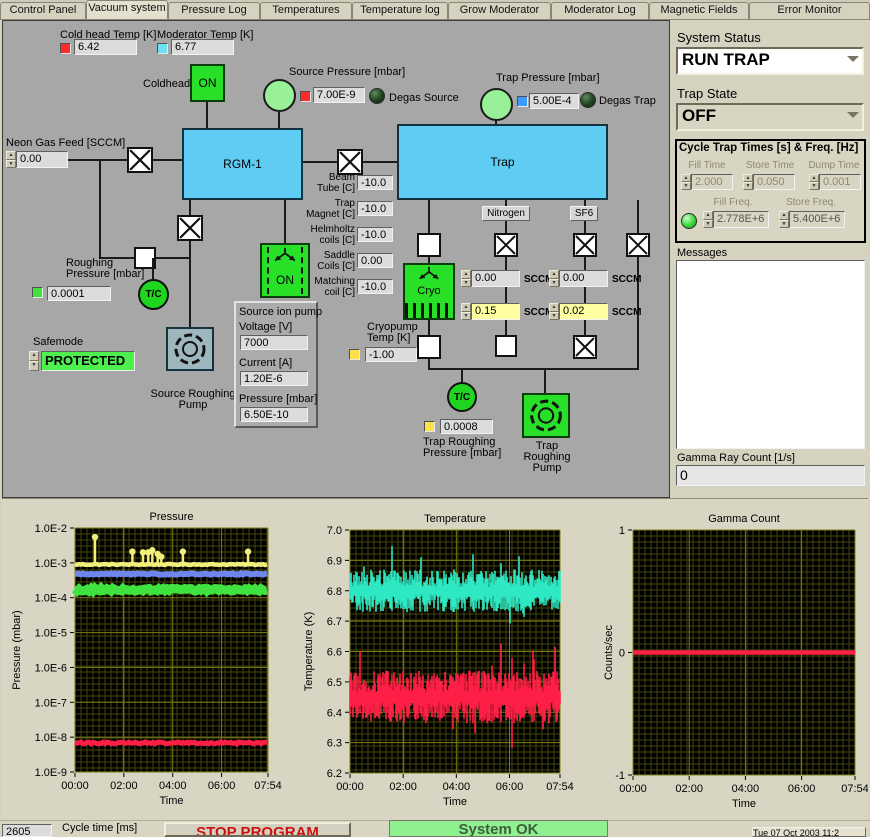 This screenshot has width=870, height=837. What do you see at coordinates (466, 278) in the screenshot?
I see `n2-set-spinner: ▲ ▼` at bounding box center [466, 278].